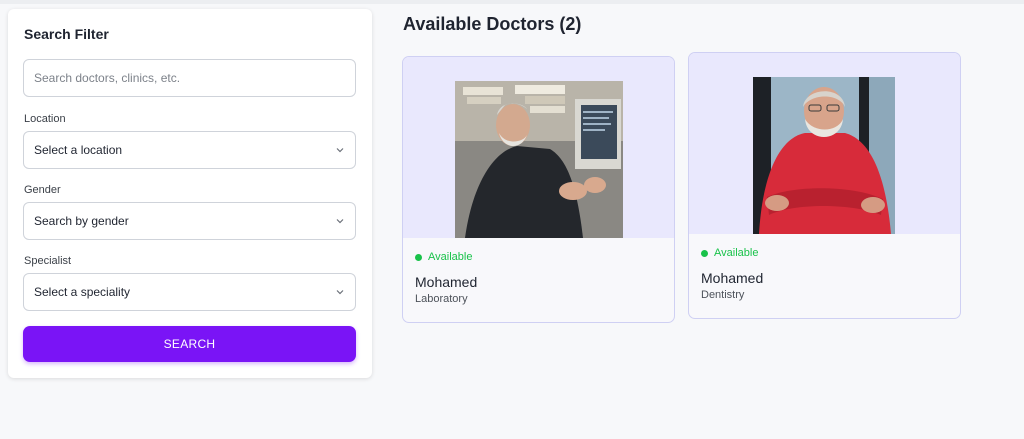  Describe the element at coordinates (189, 150) in the screenshot. I see `location-select: Select a location` at that location.